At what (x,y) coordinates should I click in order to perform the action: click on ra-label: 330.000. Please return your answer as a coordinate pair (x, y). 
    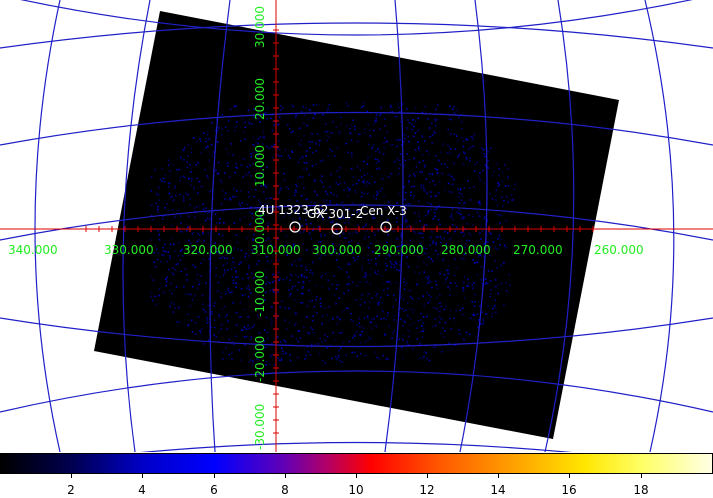
    Looking at the image, I should click on (129, 250).